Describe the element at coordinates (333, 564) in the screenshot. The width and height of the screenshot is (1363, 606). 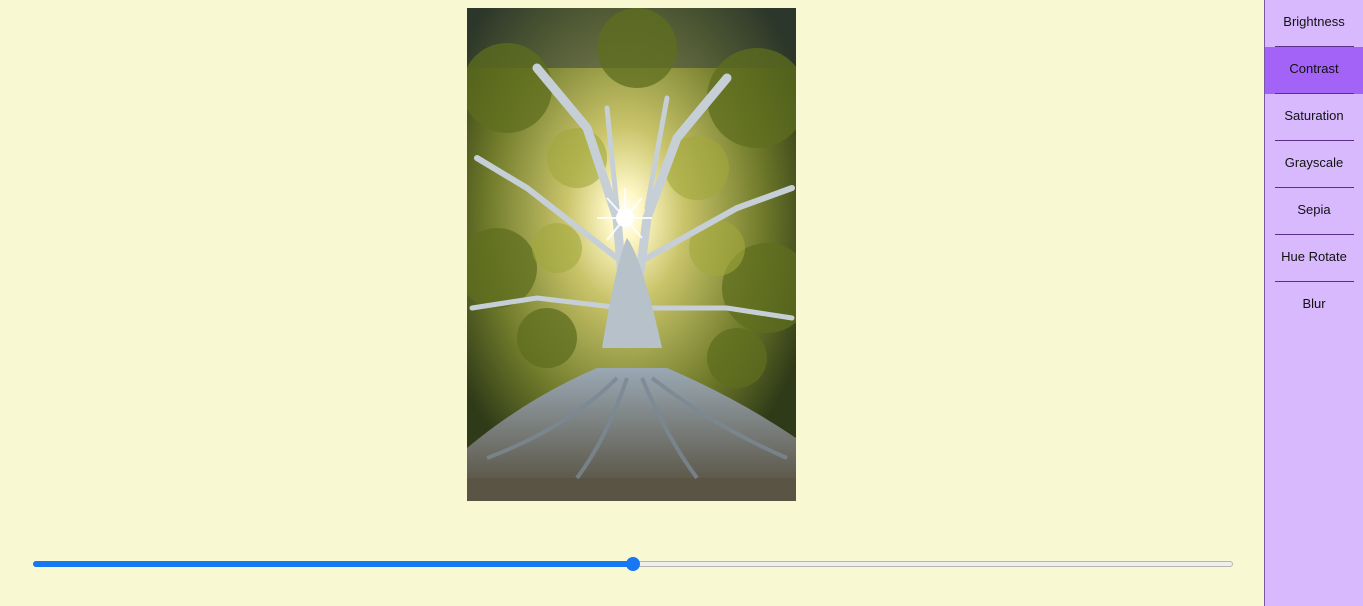
I see `slider-fill` at that location.